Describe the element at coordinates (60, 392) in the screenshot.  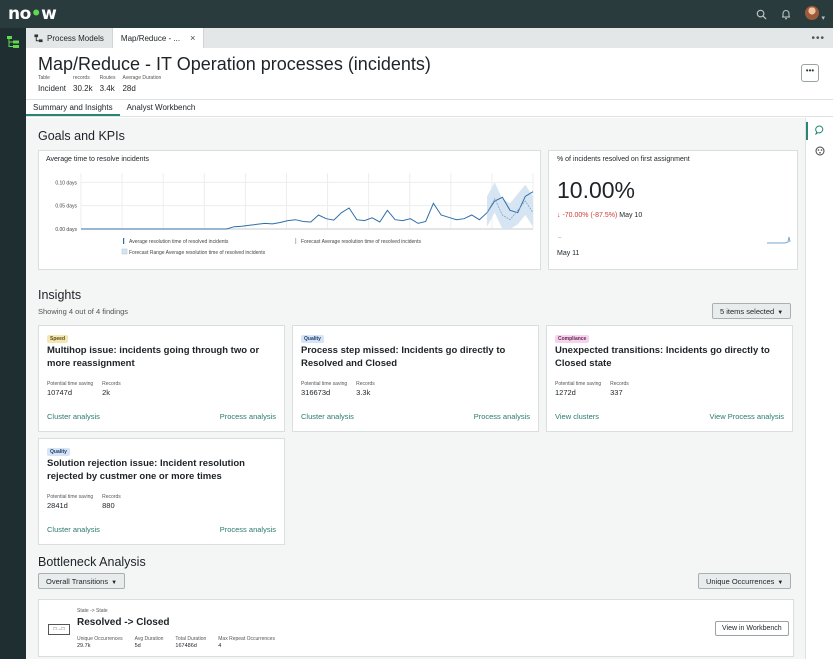
I see `stat-value: 10747d` at that location.